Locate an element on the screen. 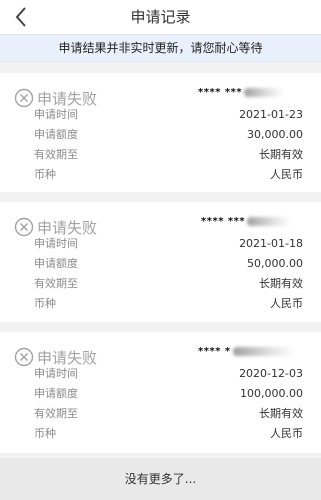  notice-banner: 申请结果并非实时更新，请您耐心等待 is located at coordinates (160, 48).